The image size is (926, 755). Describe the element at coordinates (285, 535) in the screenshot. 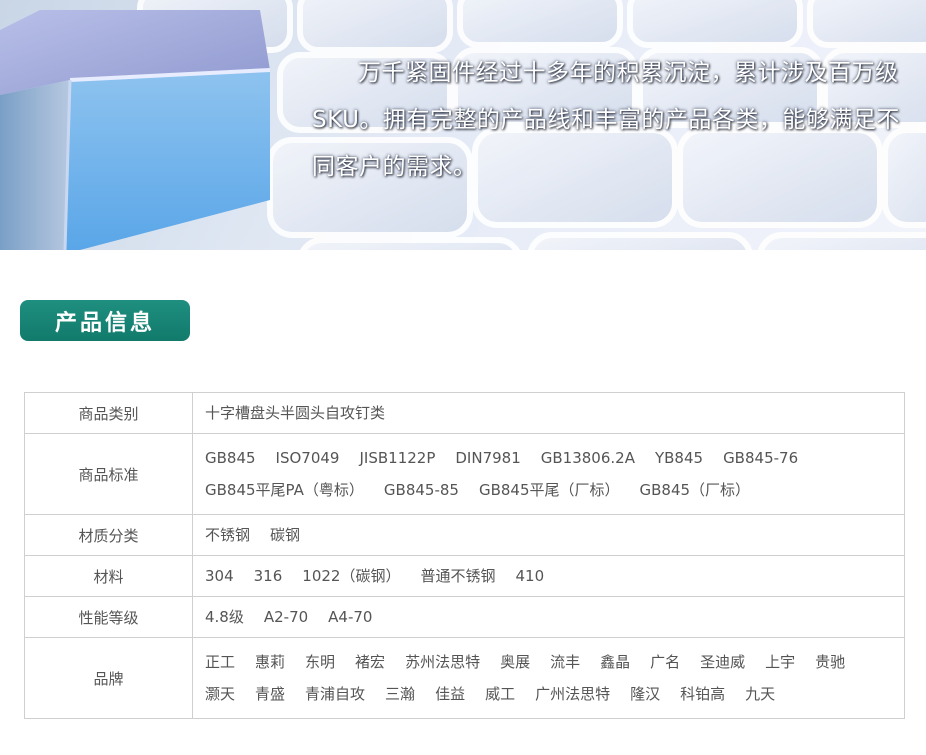

I see `value-item: 碳钢` at that location.